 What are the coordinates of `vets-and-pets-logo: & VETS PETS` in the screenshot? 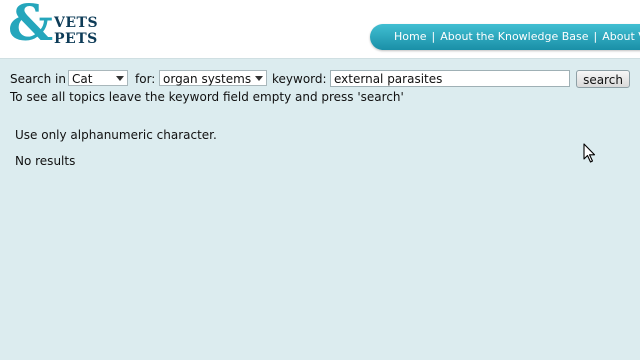 It's located at (58, 26).